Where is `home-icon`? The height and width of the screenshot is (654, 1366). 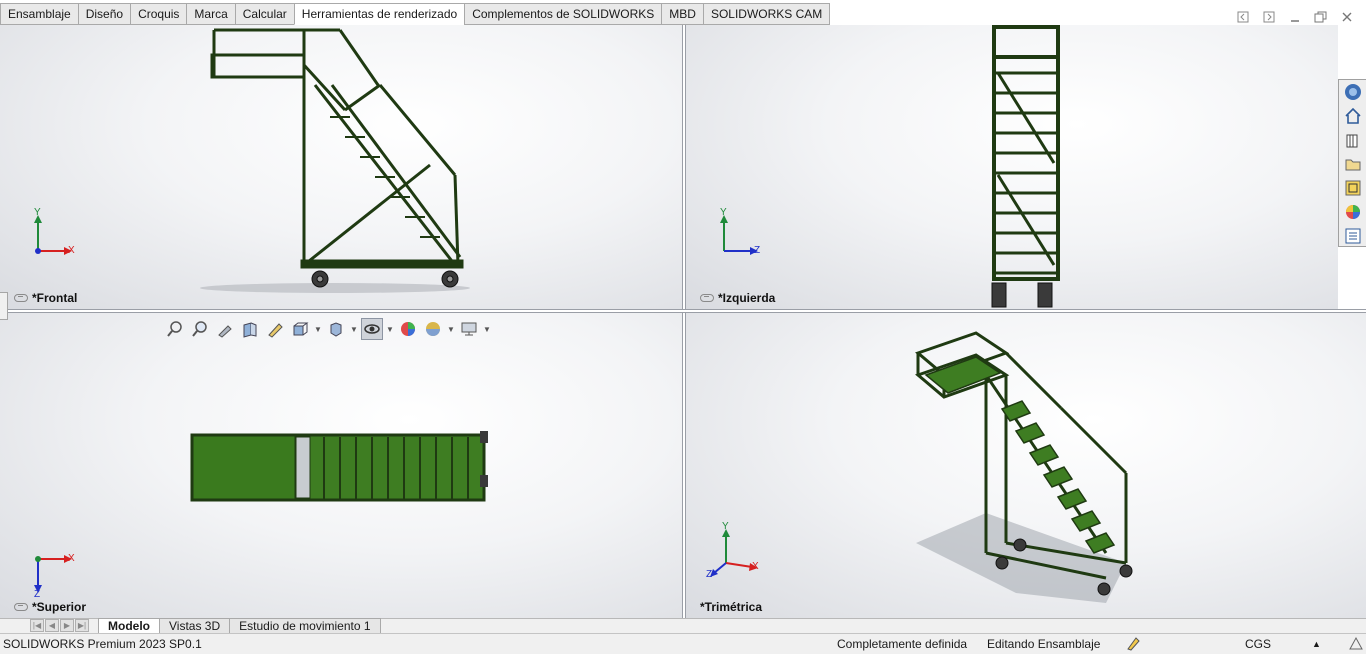 home-icon is located at coordinates (1353, 116).